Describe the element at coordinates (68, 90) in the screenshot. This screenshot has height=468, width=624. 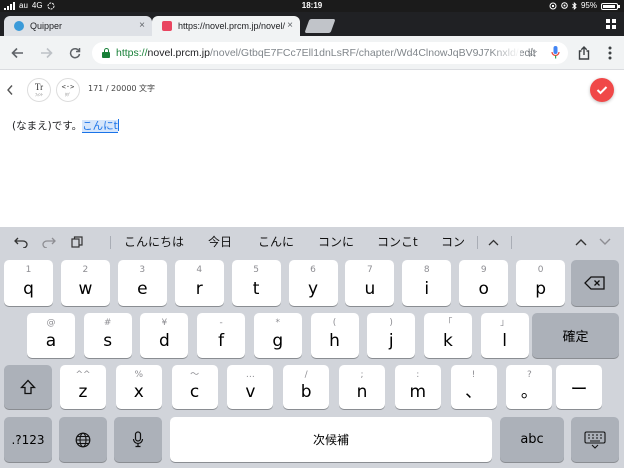
I see `tag-button: <·> ﾀｸﾞ` at that location.